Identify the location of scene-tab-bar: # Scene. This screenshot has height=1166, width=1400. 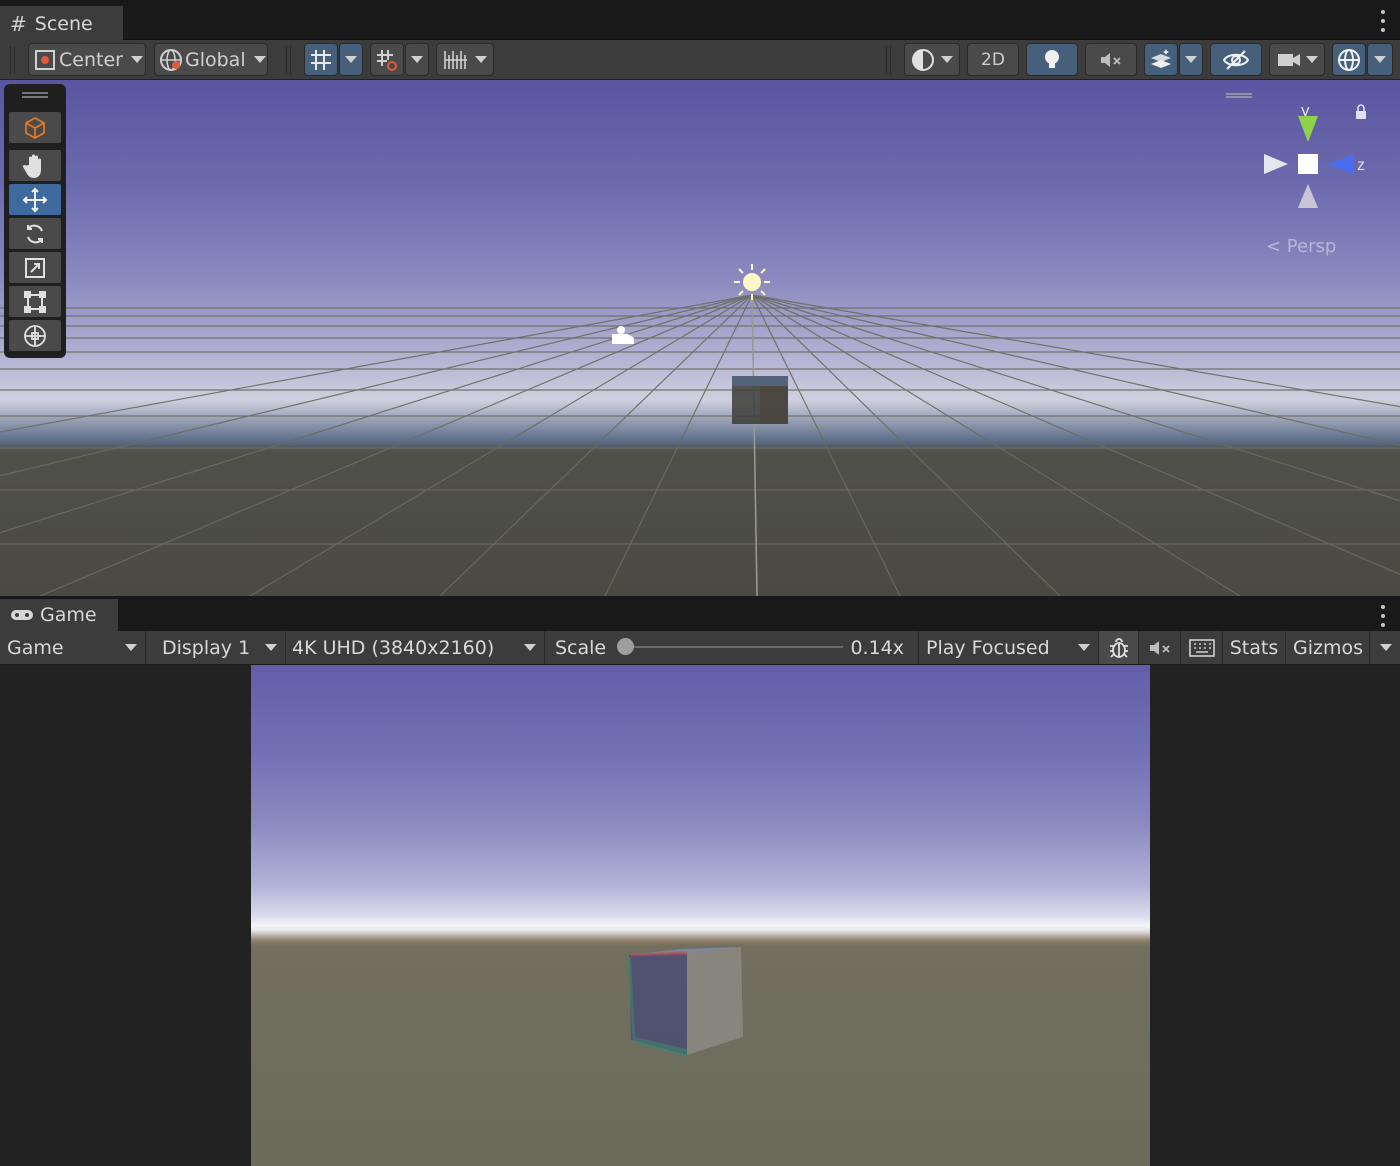
(700, 20).